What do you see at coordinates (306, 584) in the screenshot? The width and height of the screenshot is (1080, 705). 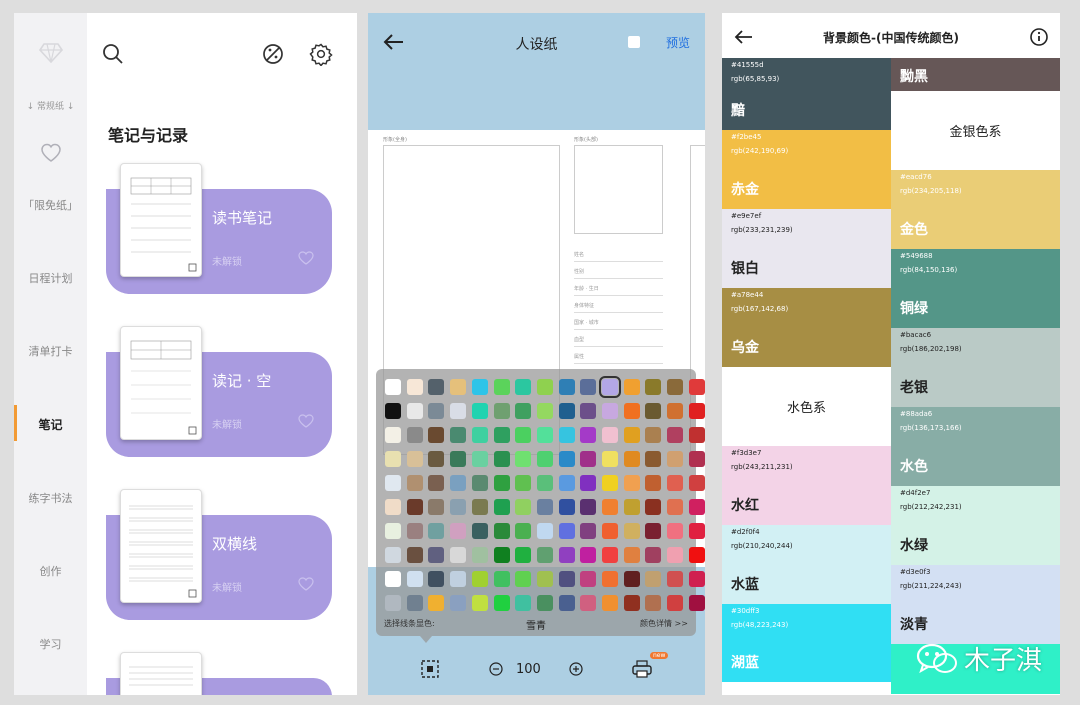 I see `heart-icon` at bounding box center [306, 584].